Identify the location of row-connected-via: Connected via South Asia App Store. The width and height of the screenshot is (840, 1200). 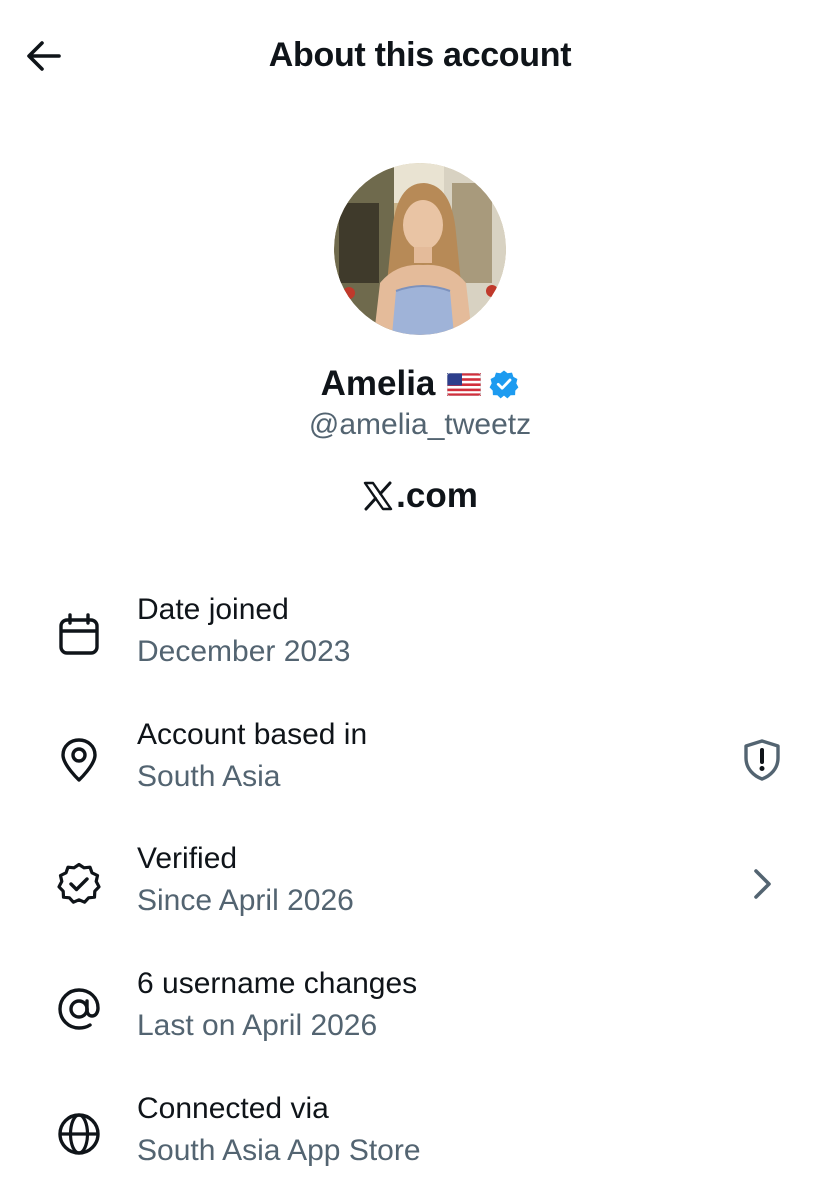
(420, 1146).